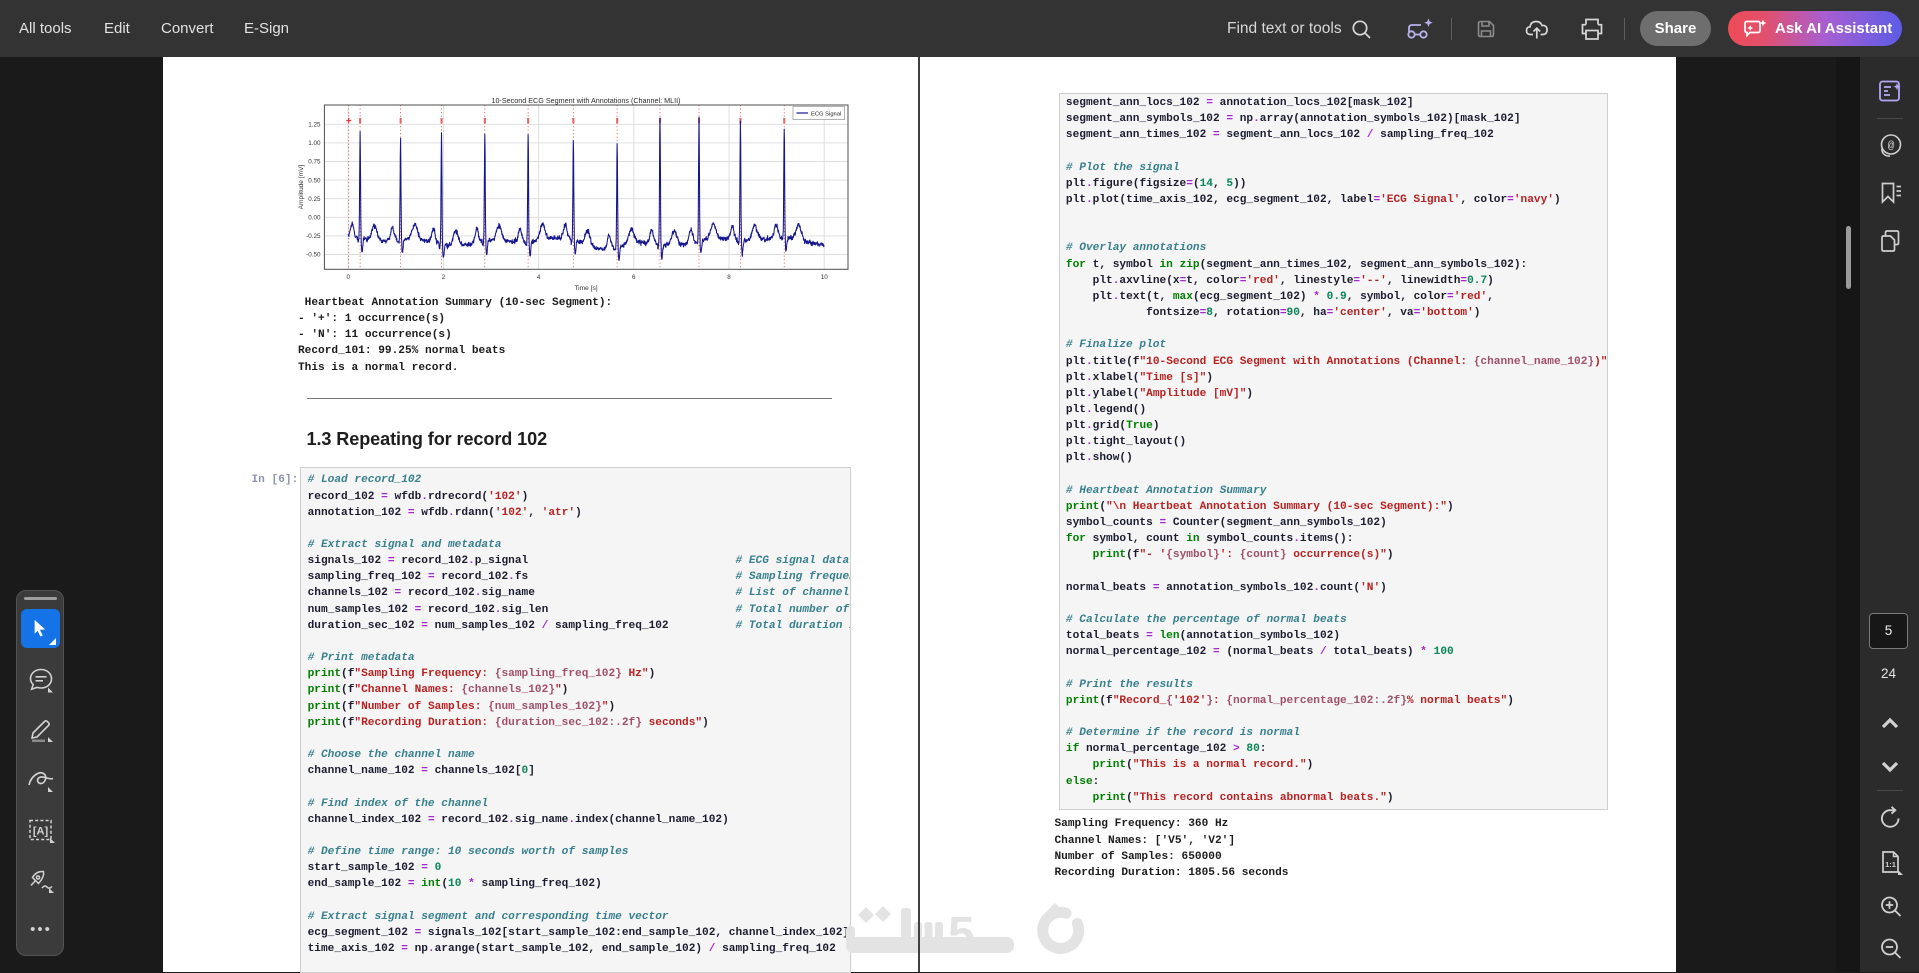 The height and width of the screenshot is (973, 1919). Describe the element at coordinates (314, 199) in the screenshot. I see `svg-text: 0.25` at that location.